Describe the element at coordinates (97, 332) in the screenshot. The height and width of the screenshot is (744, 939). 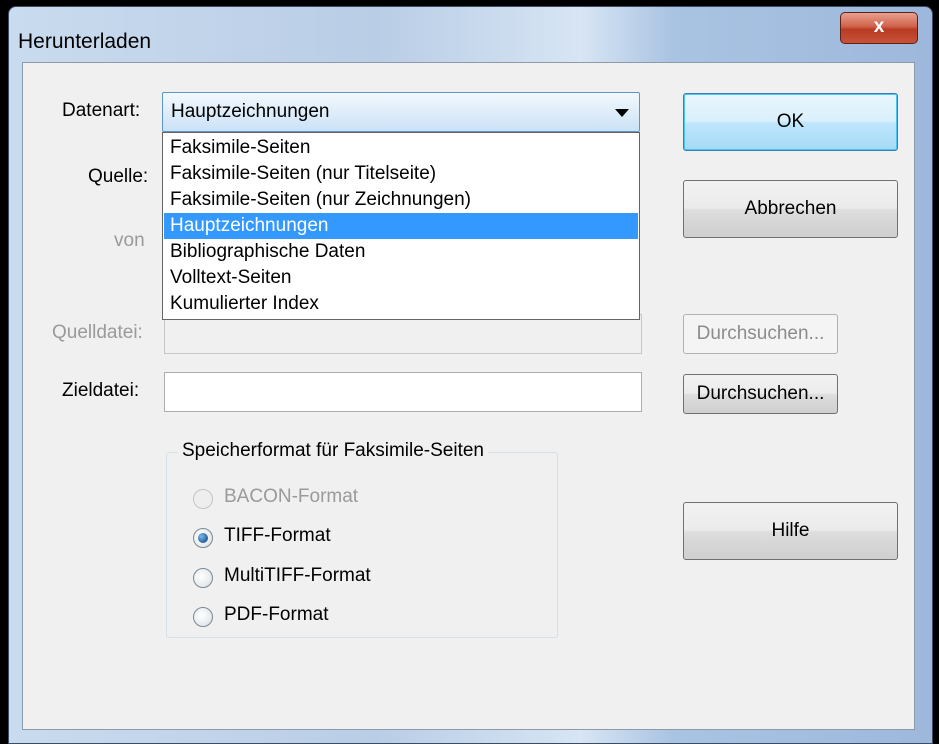
I see `quelldatei-label: Quelldatei:` at that location.